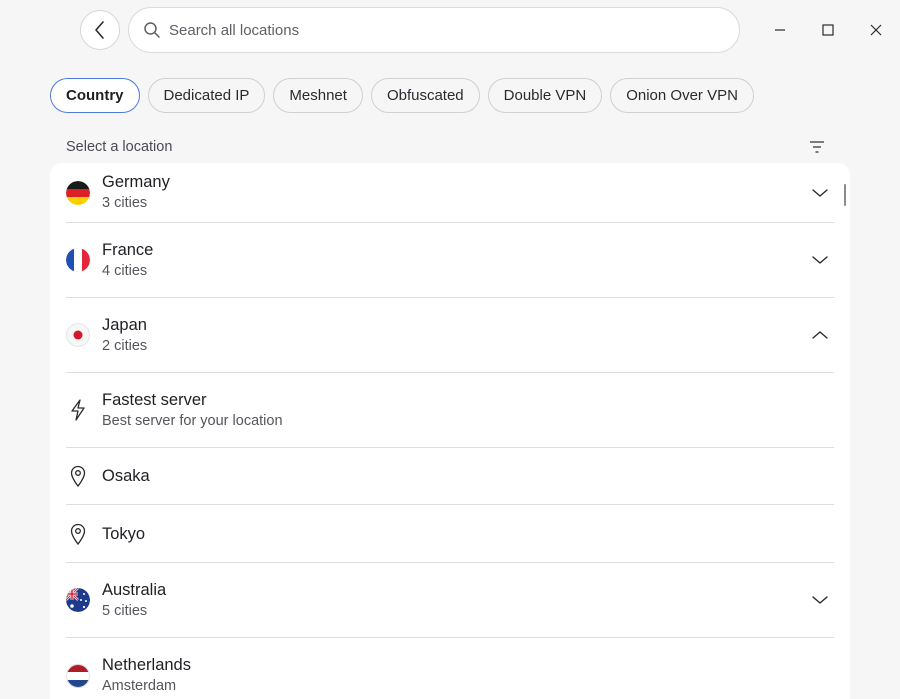 The width and height of the screenshot is (900, 699). What do you see at coordinates (545, 95) in the screenshot?
I see `tab-double-vpn: Double VPN` at bounding box center [545, 95].